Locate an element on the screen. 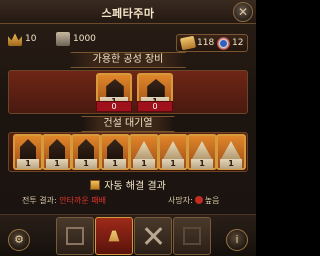 This screenshot has width=320, height=256. battle-result-value: 안타까운 패배 is located at coordinates (82, 200).